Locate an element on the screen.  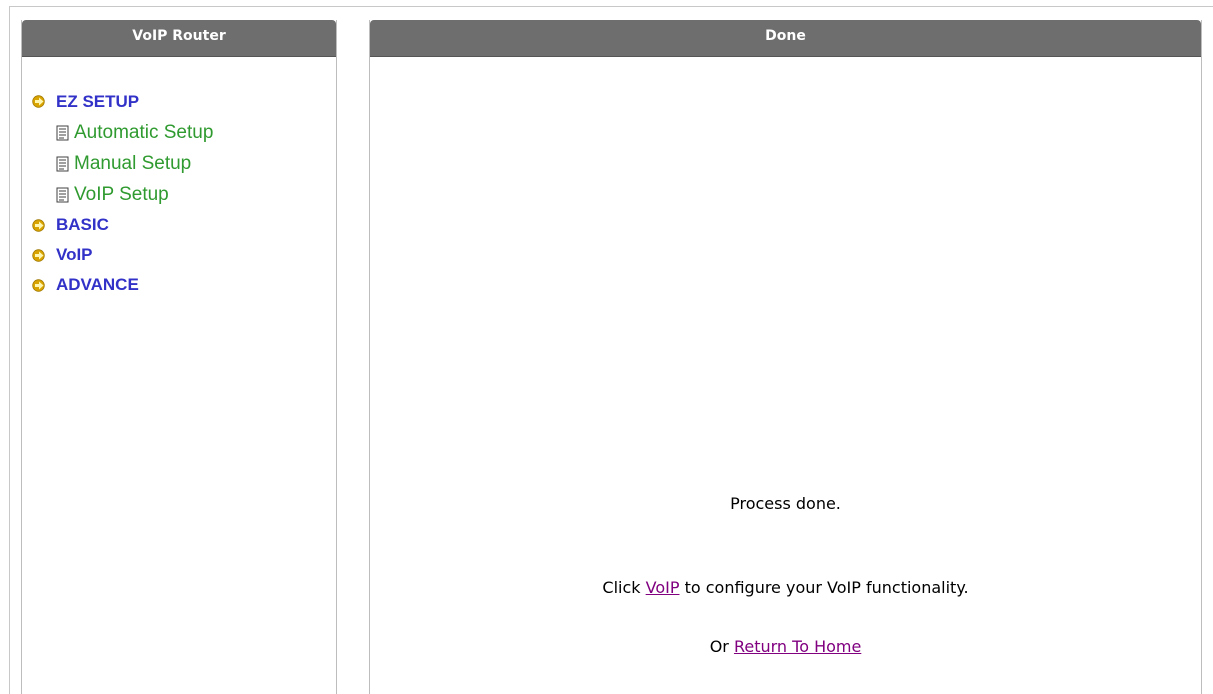
menu-item-label: Manual Setup is located at coordinates (133, 163).